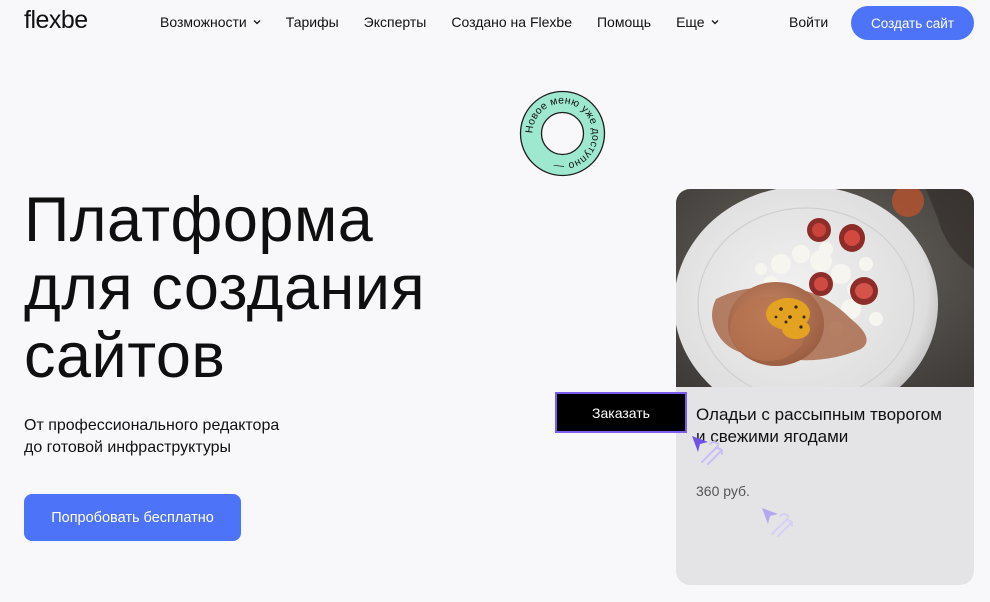 The image size is (990, 602). Describe the element at coordinates (125, 356) in the screenshot. I see `hero-title-line: сайтов` at that location.